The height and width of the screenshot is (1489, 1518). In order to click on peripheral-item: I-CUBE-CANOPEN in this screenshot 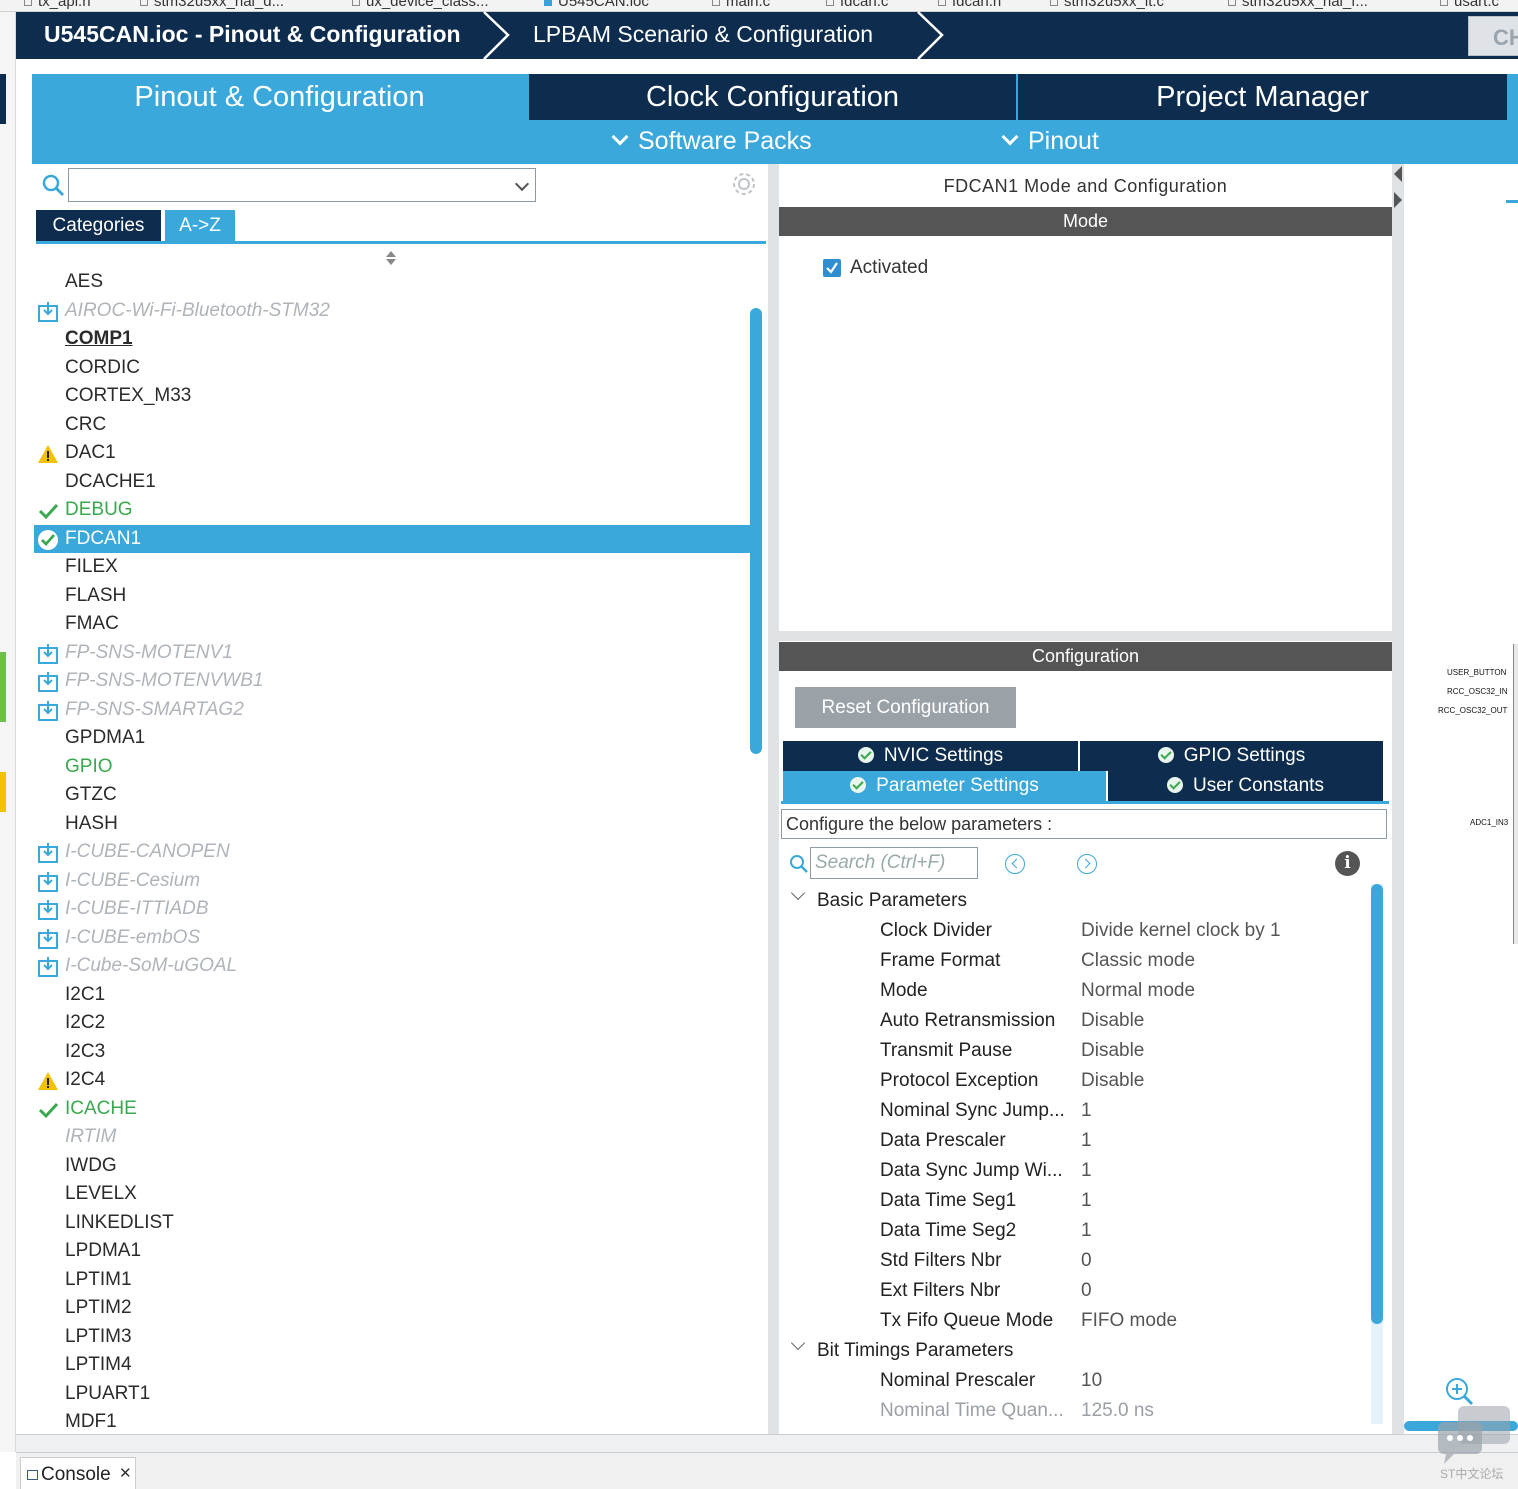, I will do `click(392, 852)`.